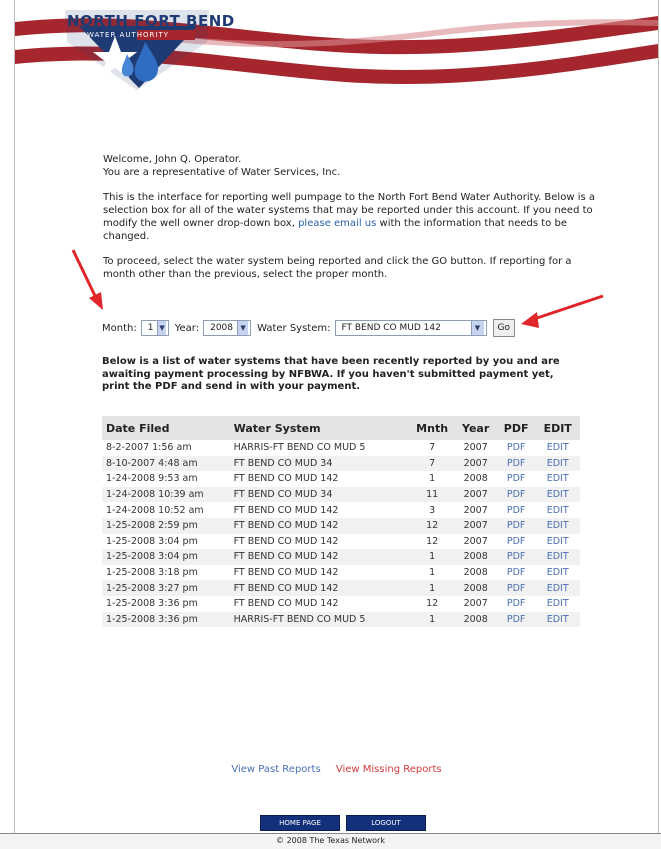  Describe the element at coordinates (336, 50) in the screenshot. I see `header-banner: NORTH FORT BEND WATER AUTHORITY` at that location.